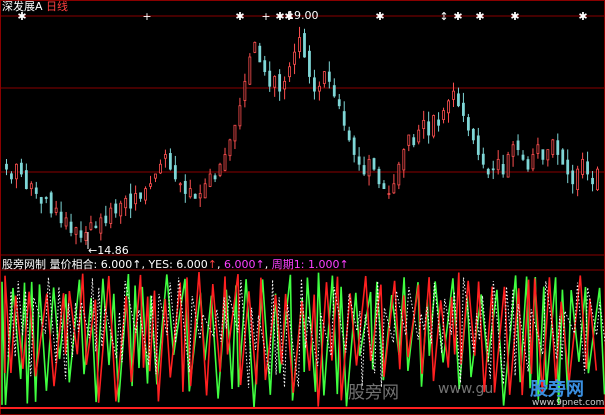 The width and height of the screenshot is (605, 415). I want to click on watermark-site: 股旁网, so click(373, 393).